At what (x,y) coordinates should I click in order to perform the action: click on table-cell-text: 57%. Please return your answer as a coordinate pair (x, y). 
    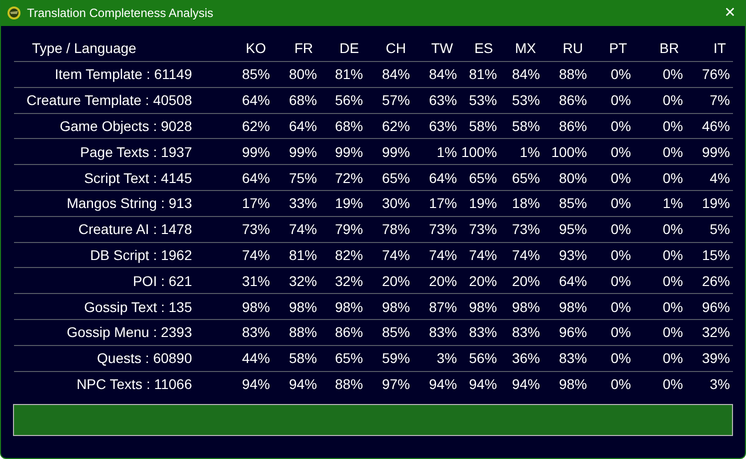
    Looking at the image, I should click on (395, 100).